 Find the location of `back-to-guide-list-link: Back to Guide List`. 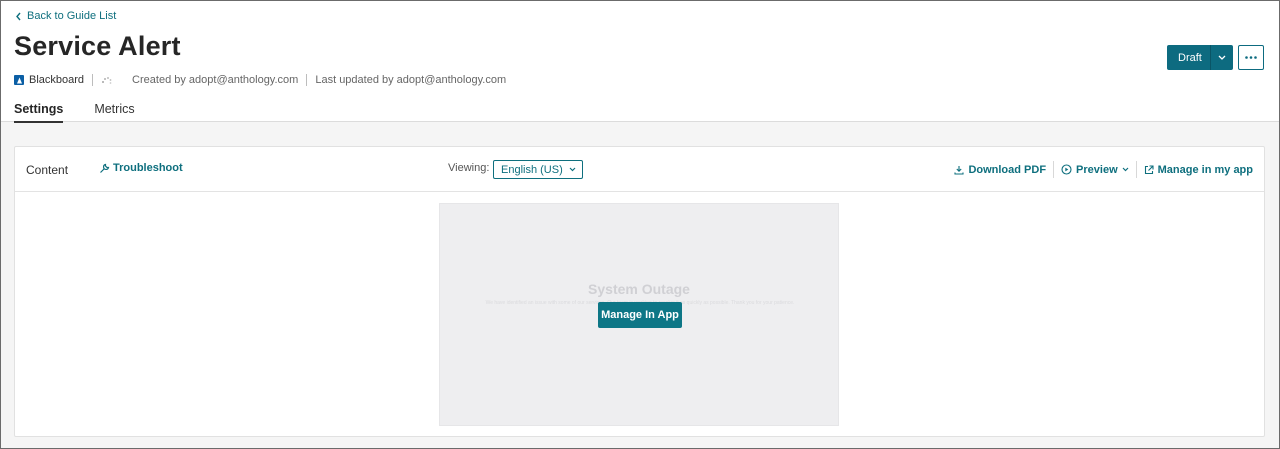

back-to-guide-list-link: Back to Guide List is located at coordinates (65, 16).